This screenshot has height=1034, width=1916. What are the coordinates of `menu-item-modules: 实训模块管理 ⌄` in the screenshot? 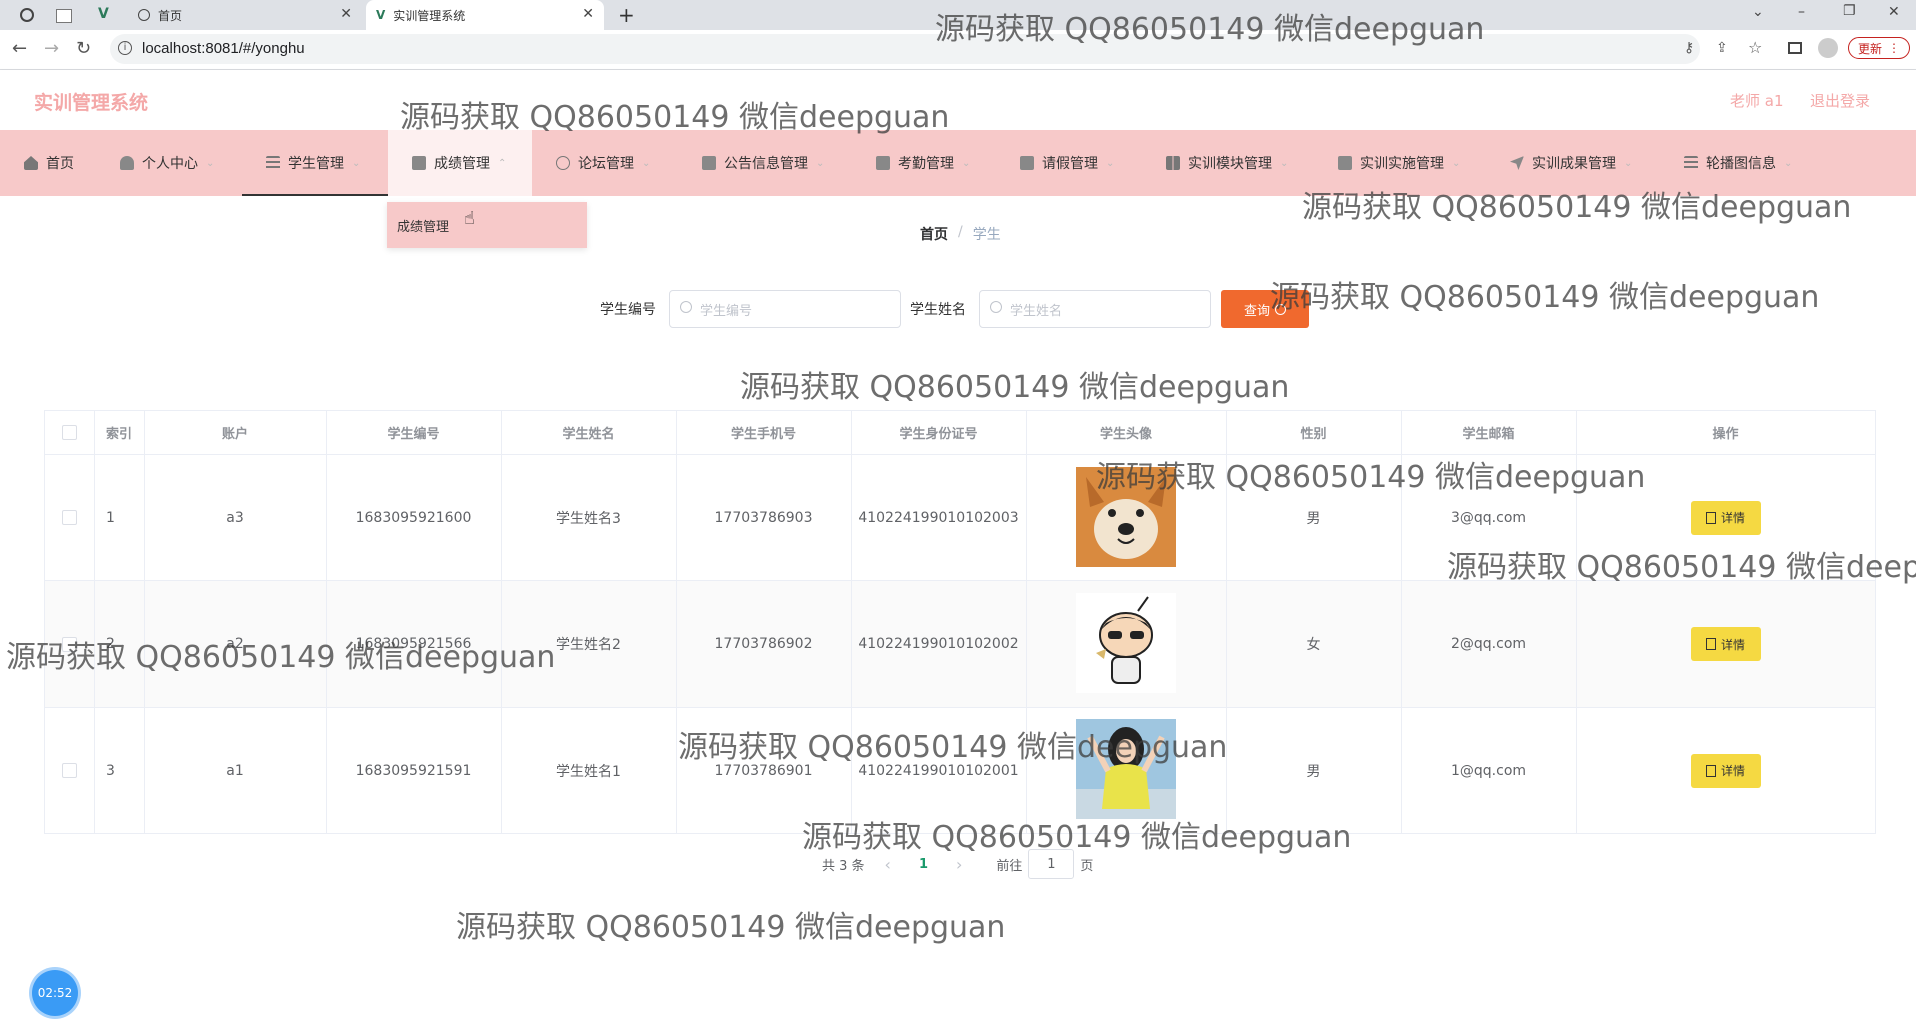 It's located at (1227, 163).